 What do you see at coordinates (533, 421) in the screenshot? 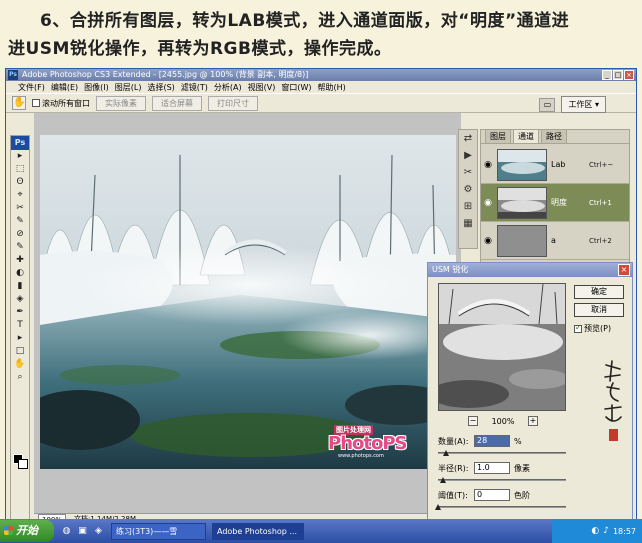
I see `zoom-in-button: +` at bounding box center [533, 421].